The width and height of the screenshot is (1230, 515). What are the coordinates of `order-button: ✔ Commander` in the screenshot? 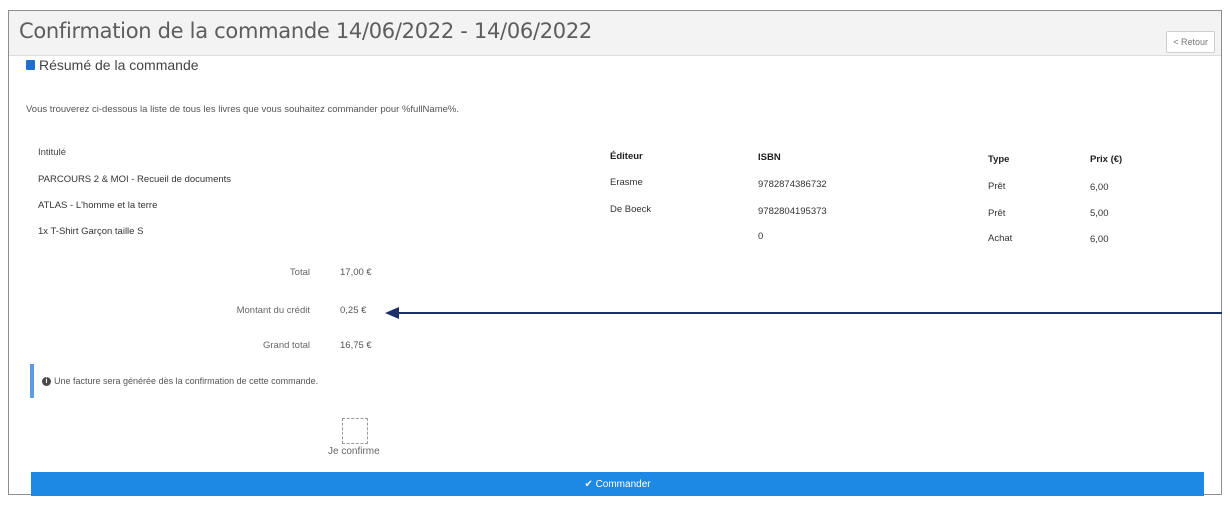 It's located at (617, 484).